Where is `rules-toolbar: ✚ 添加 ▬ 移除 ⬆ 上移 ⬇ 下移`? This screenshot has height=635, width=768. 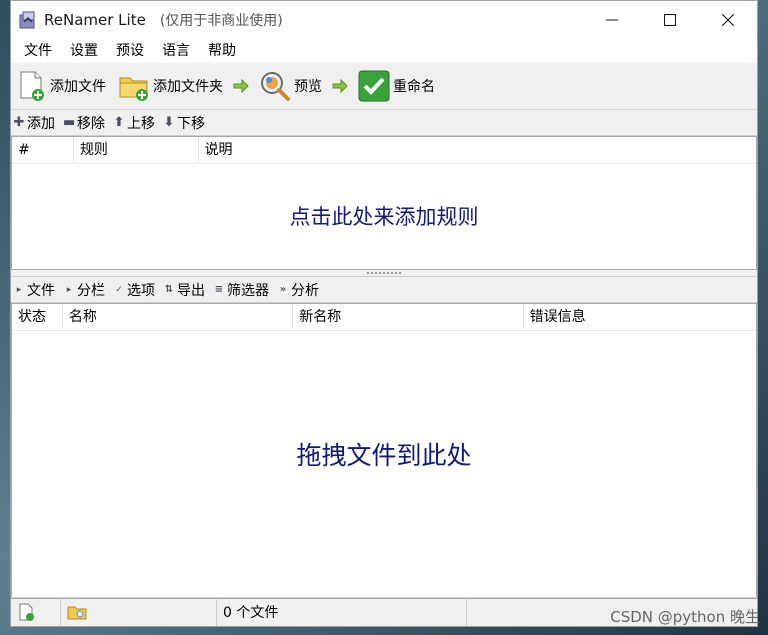
rules-toolbar: ✚ 添加 ▬ 移除 ⬆ 上移 ⬇ 下移 is located at coordinates (384, 123).